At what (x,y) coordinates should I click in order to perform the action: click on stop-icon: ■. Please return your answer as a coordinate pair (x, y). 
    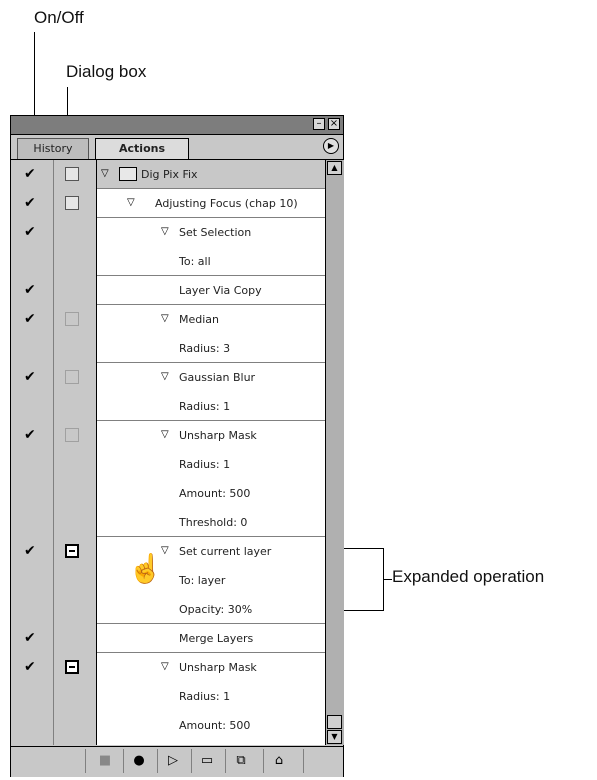
    Looking at the image, I should click on (105, 761).